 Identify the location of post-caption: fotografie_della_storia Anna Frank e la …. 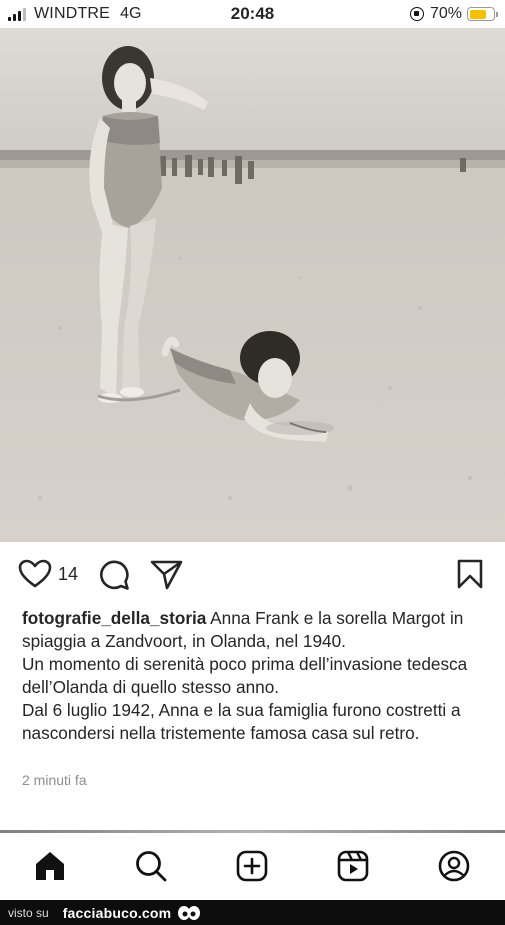
(257, 676).